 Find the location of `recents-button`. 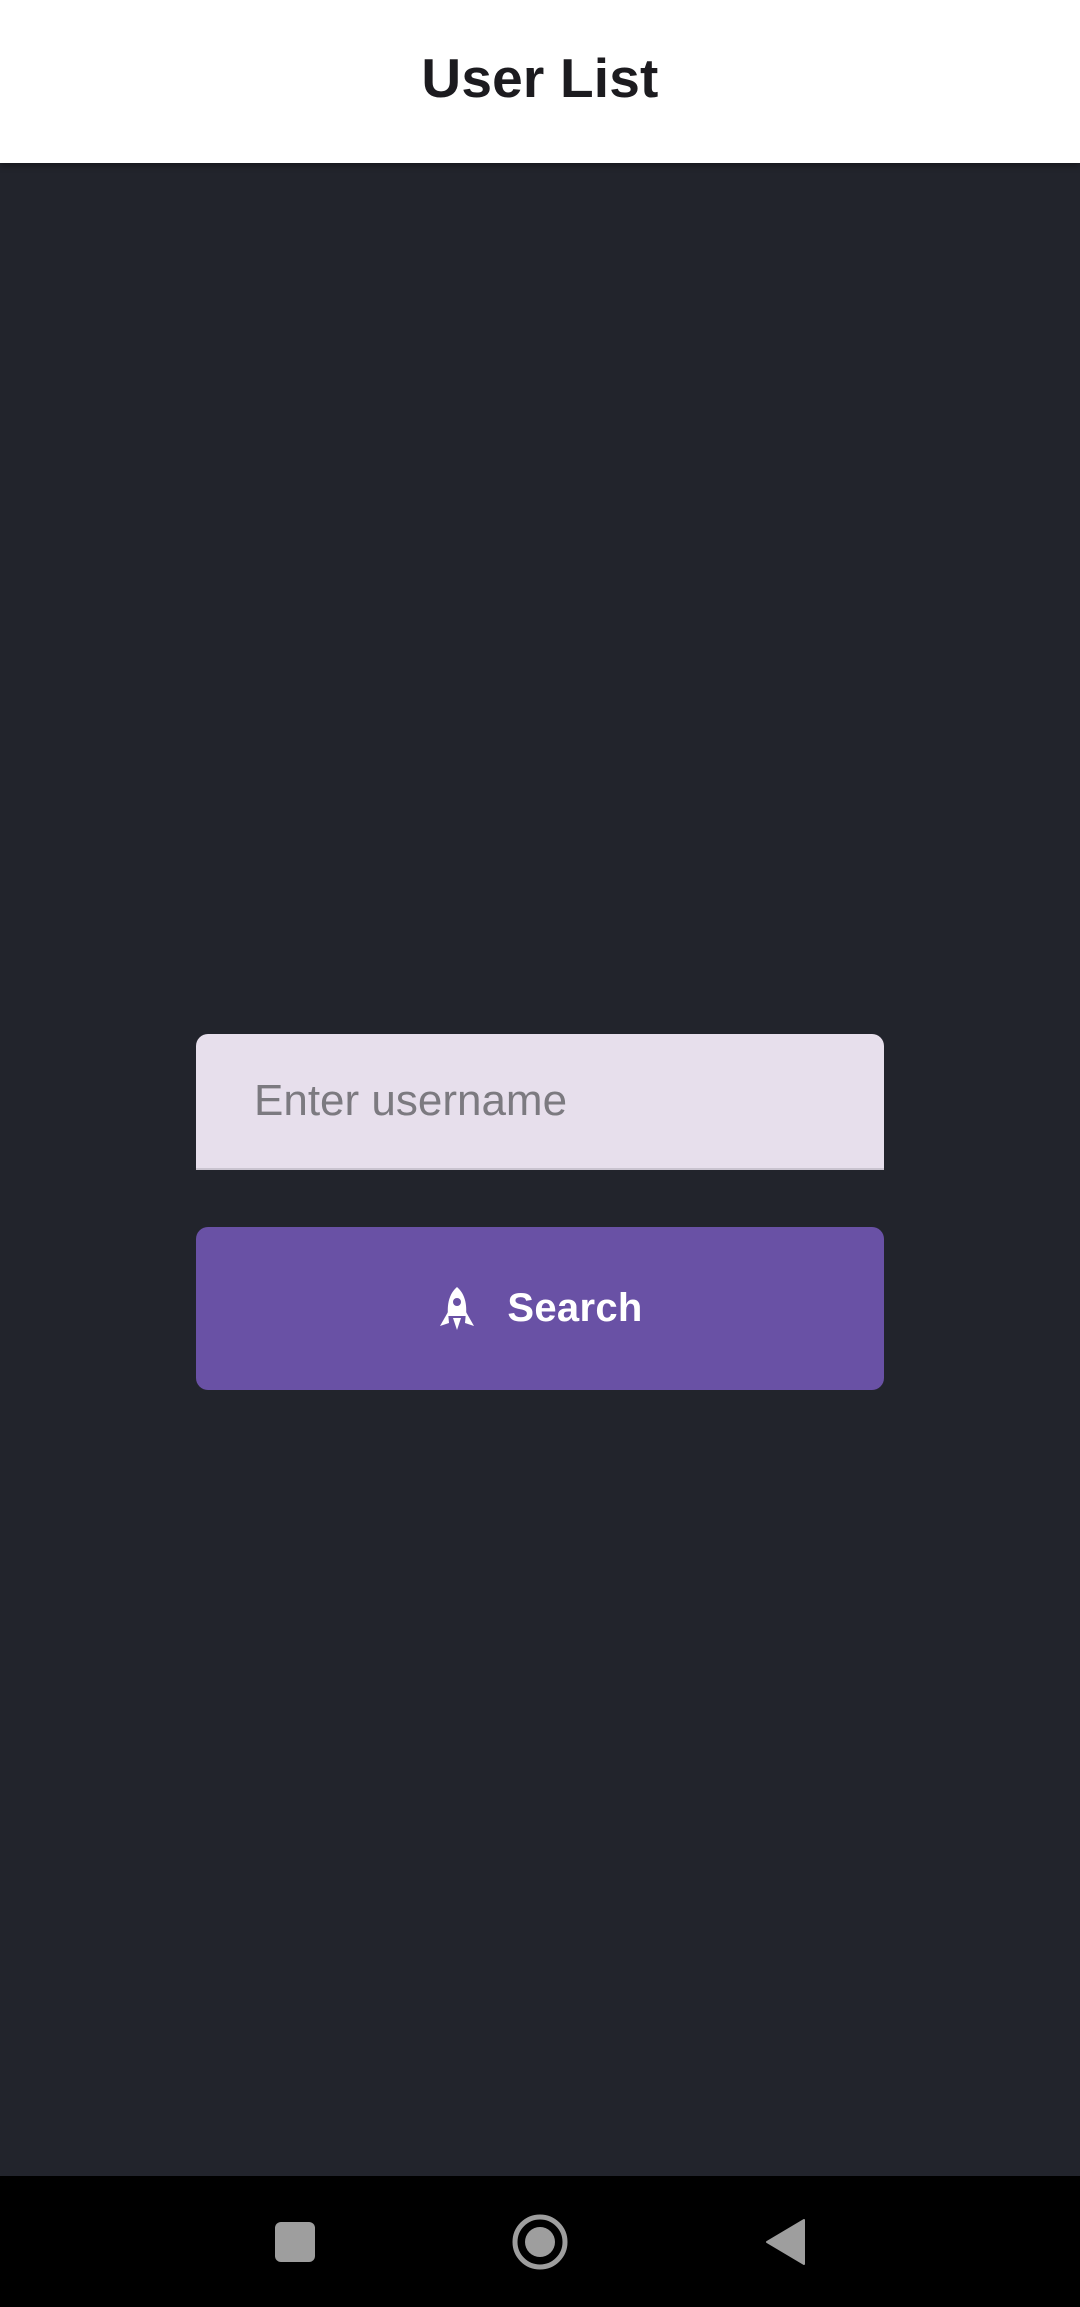

recents-button is located at coordinates (295, 2241).